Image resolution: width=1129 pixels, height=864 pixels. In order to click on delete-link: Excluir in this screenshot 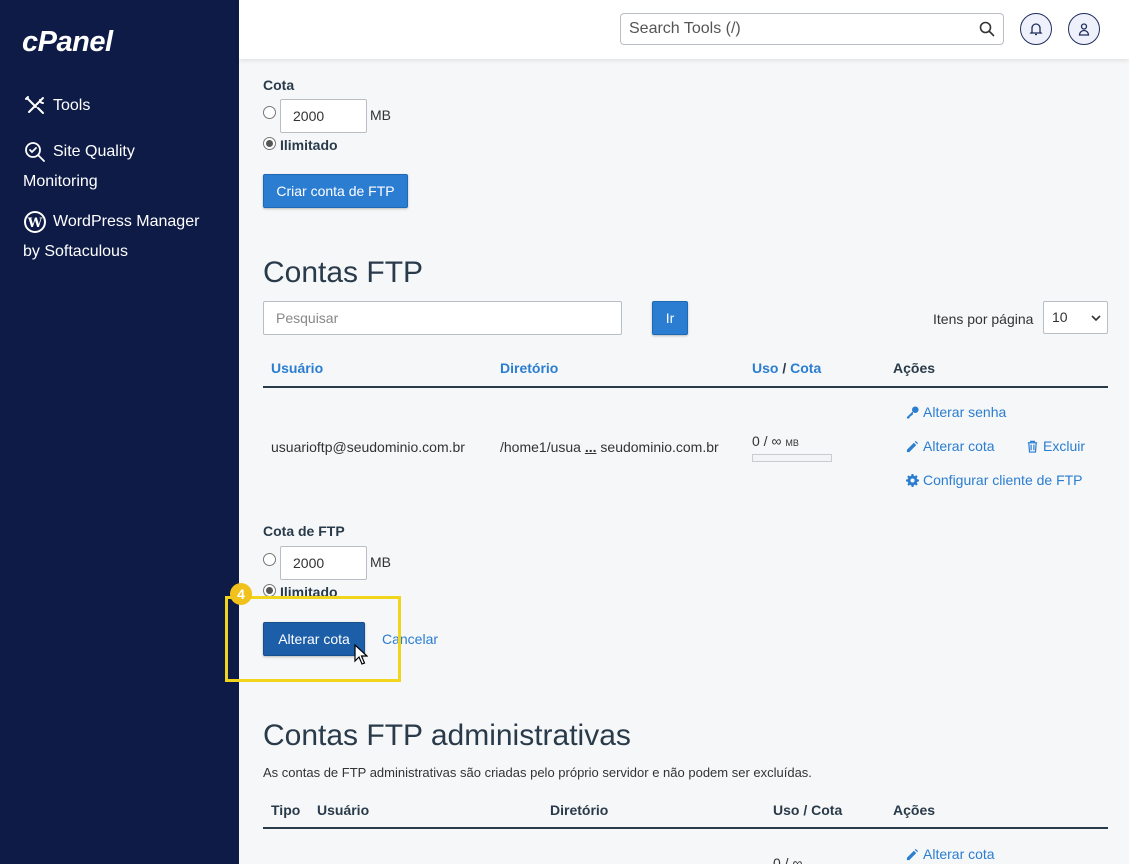, I will do `click(1055, 446)`.